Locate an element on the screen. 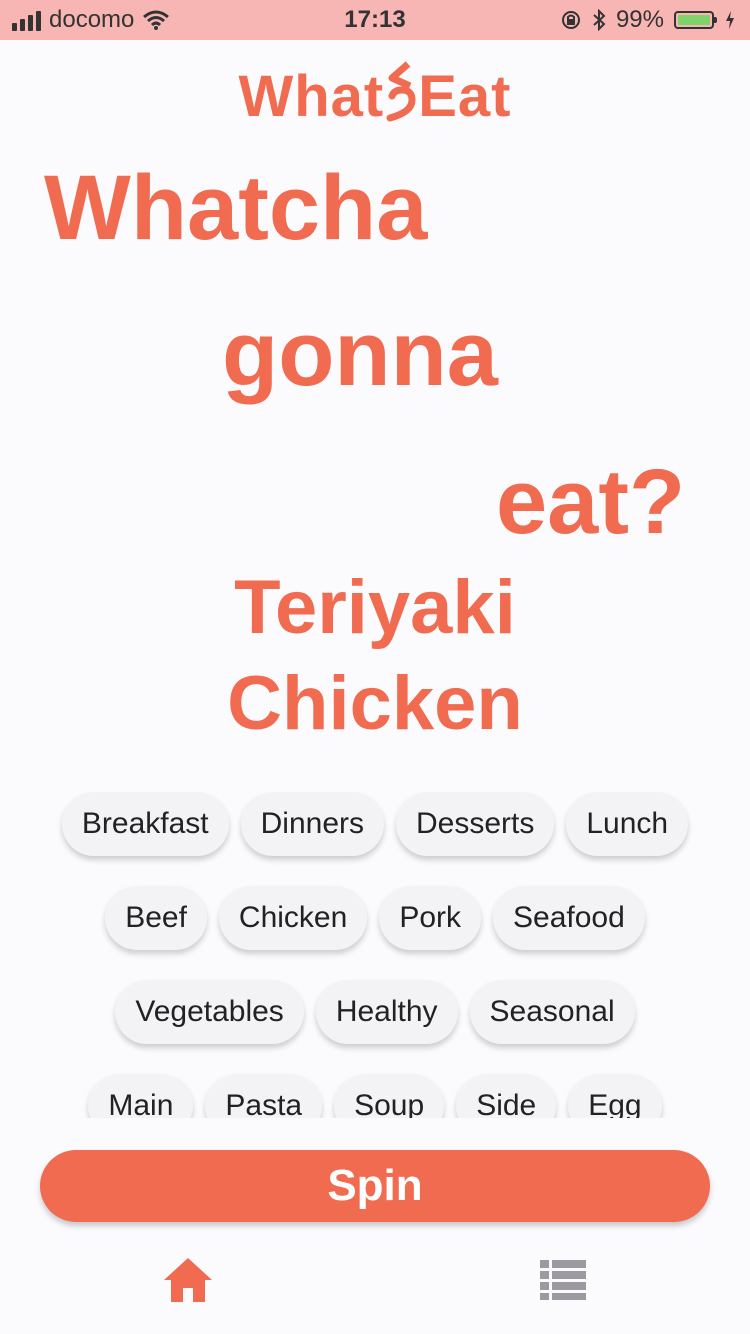 The image size is (750, 1334). result-line-1: Teriyaki is located at coordinates (375, 607).